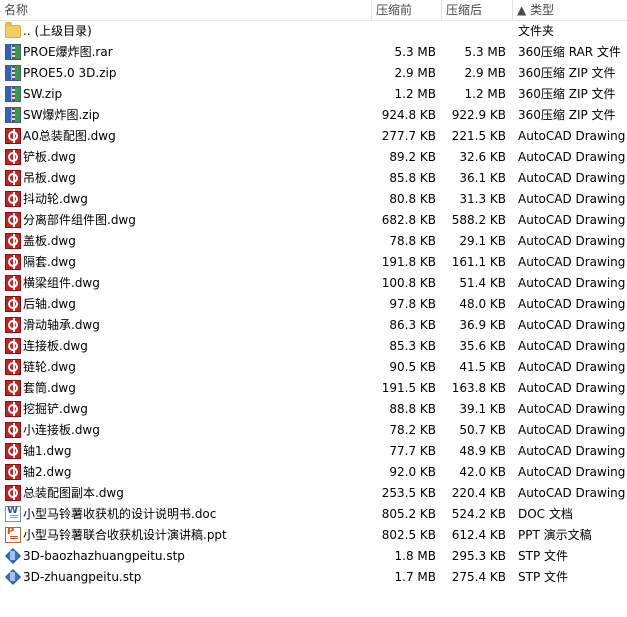 The height and width of the screenshot is (617, 627). Describe the element at coordinates (47, 472) in the screenshot. I see `file-name: 轴2.dwg` at that location.